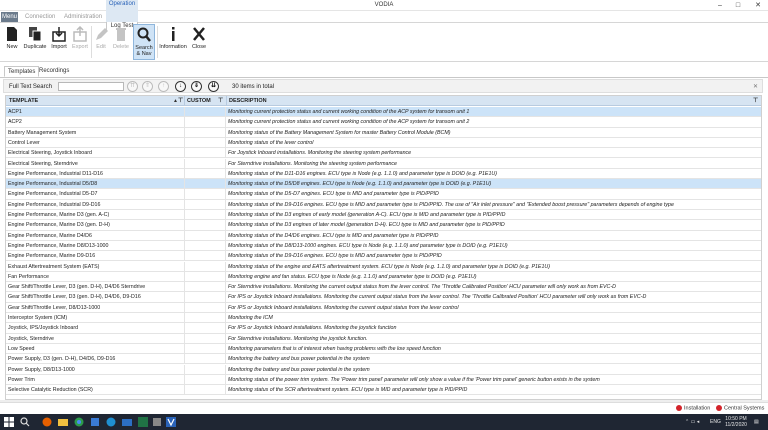 The image size is (768, 430). I want to click on full-text-search-input, so click(91, 86).